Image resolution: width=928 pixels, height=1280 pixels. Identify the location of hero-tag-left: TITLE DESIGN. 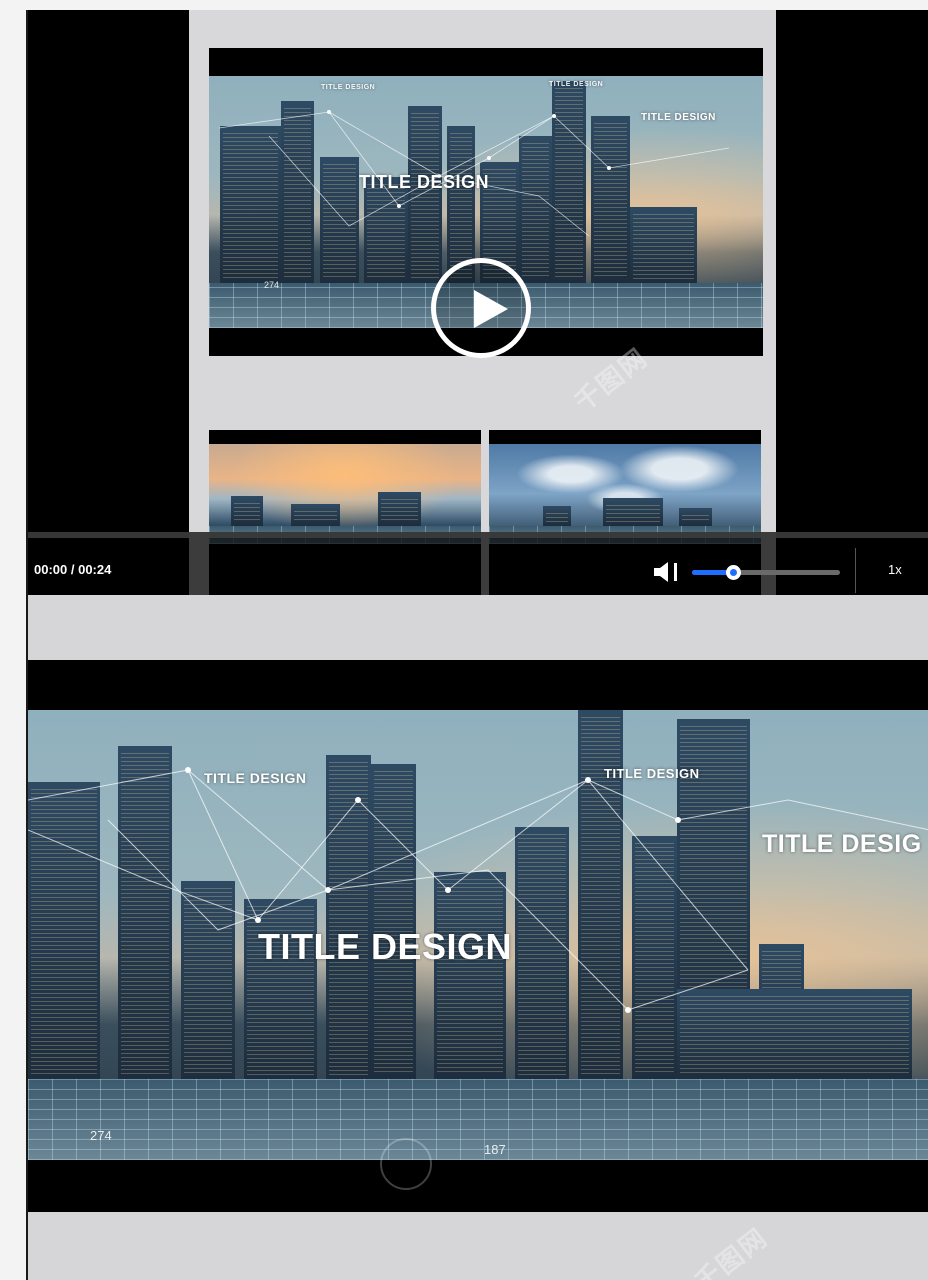
(348, 87).